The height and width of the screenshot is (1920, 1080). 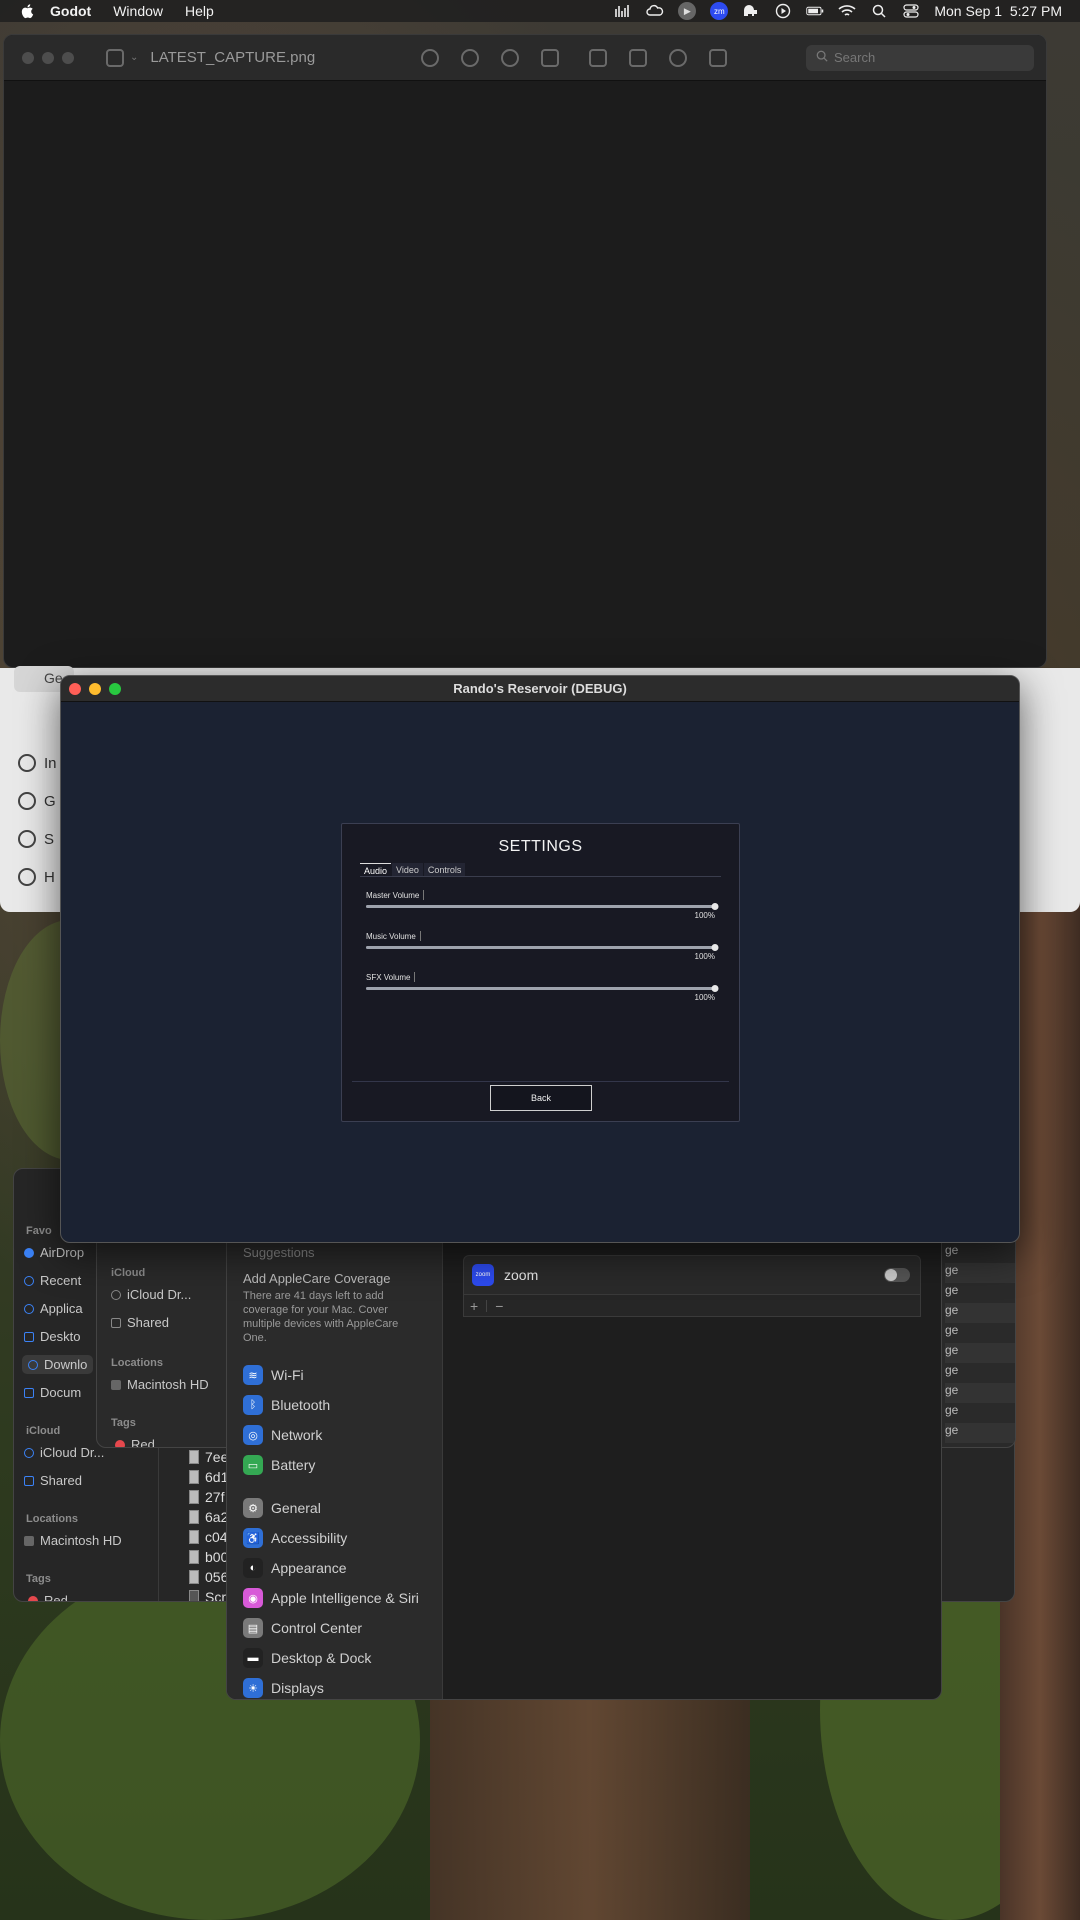 I want to click on wifi-icon, so click(x=847, y=11).